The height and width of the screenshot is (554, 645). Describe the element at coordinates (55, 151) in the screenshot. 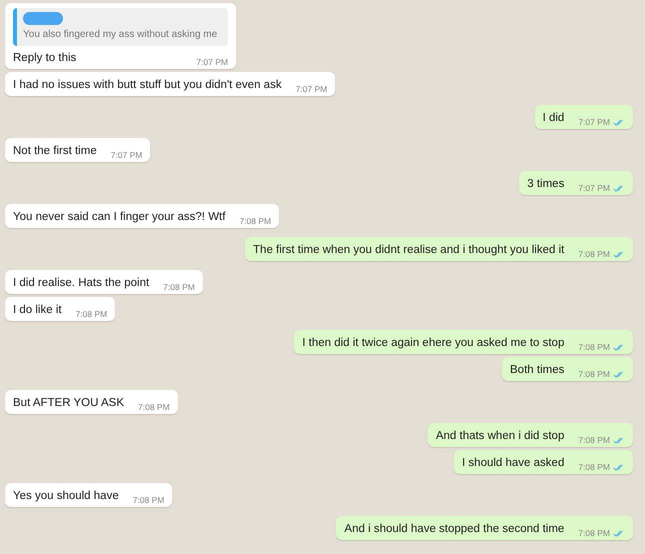

I see `message-text: Not the first time` at that location.